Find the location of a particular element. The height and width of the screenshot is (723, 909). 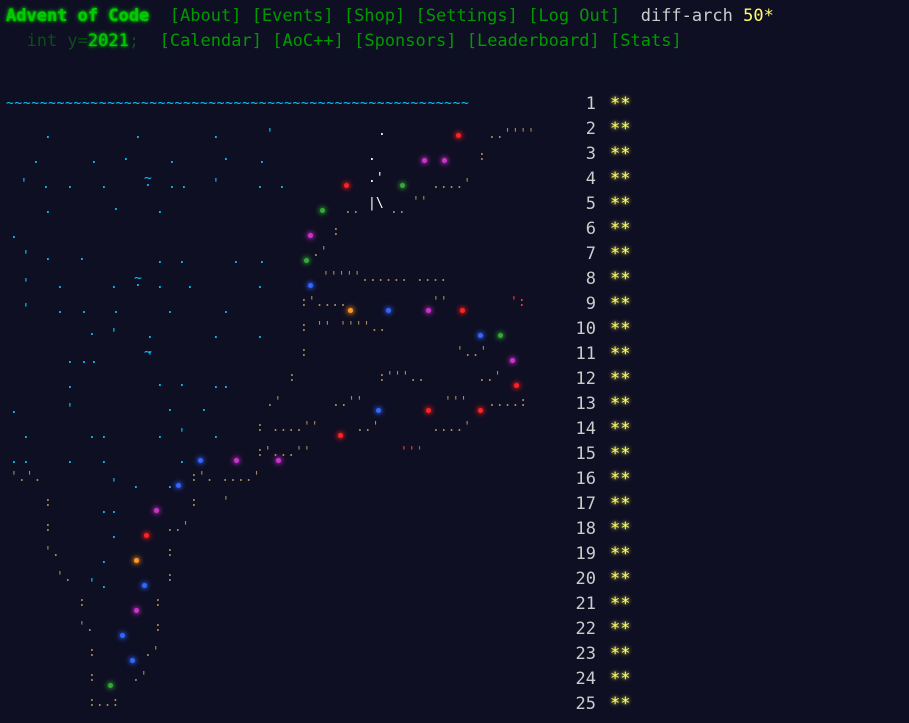

nav-events: [Events] is located at coordinates (293, 16).